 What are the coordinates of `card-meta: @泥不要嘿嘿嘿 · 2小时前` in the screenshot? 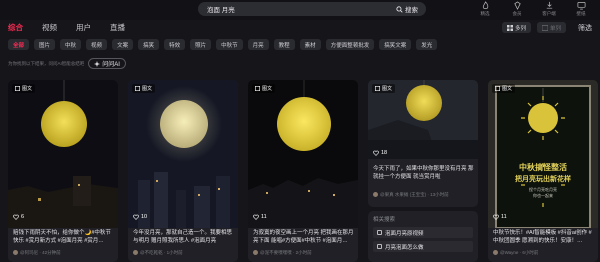 It's located at (282, 253).